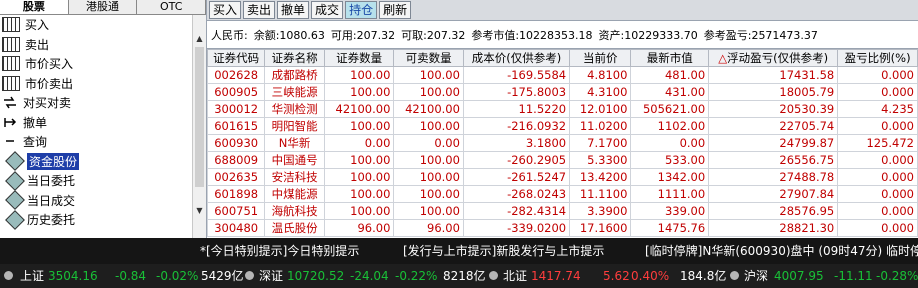  Describe the element at coordinates (773, 143) in the screenshot. I see `cell-pnl: 24799.87` at that location.